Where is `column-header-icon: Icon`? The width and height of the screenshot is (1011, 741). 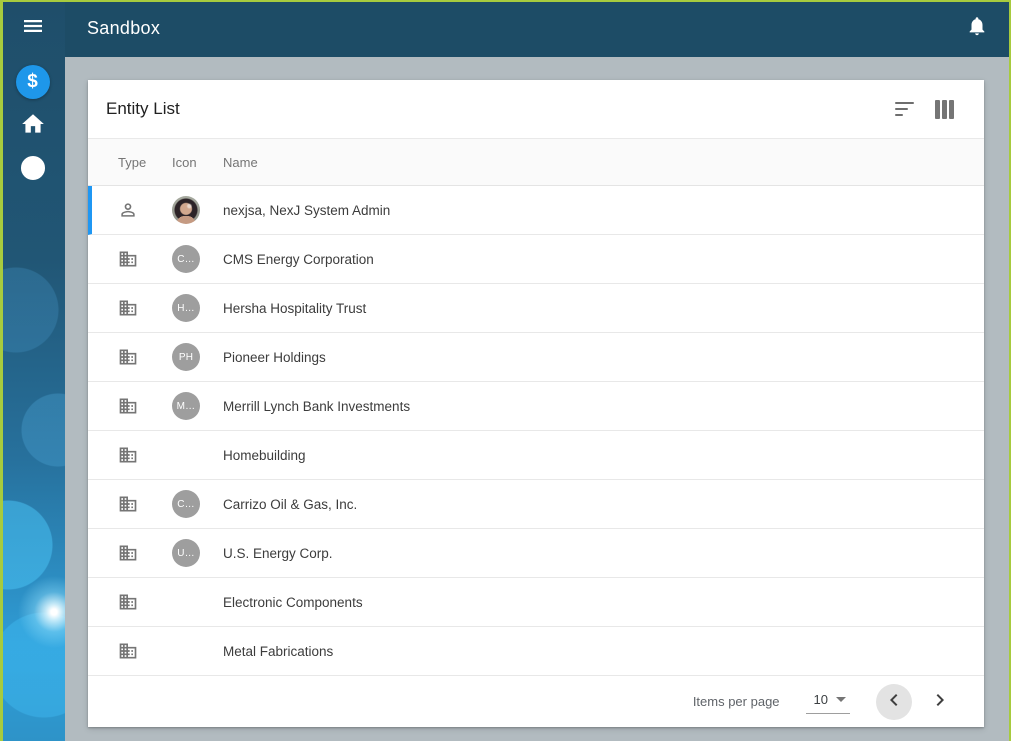 column-header-icon: Icon is located at coordinates (184, 162).